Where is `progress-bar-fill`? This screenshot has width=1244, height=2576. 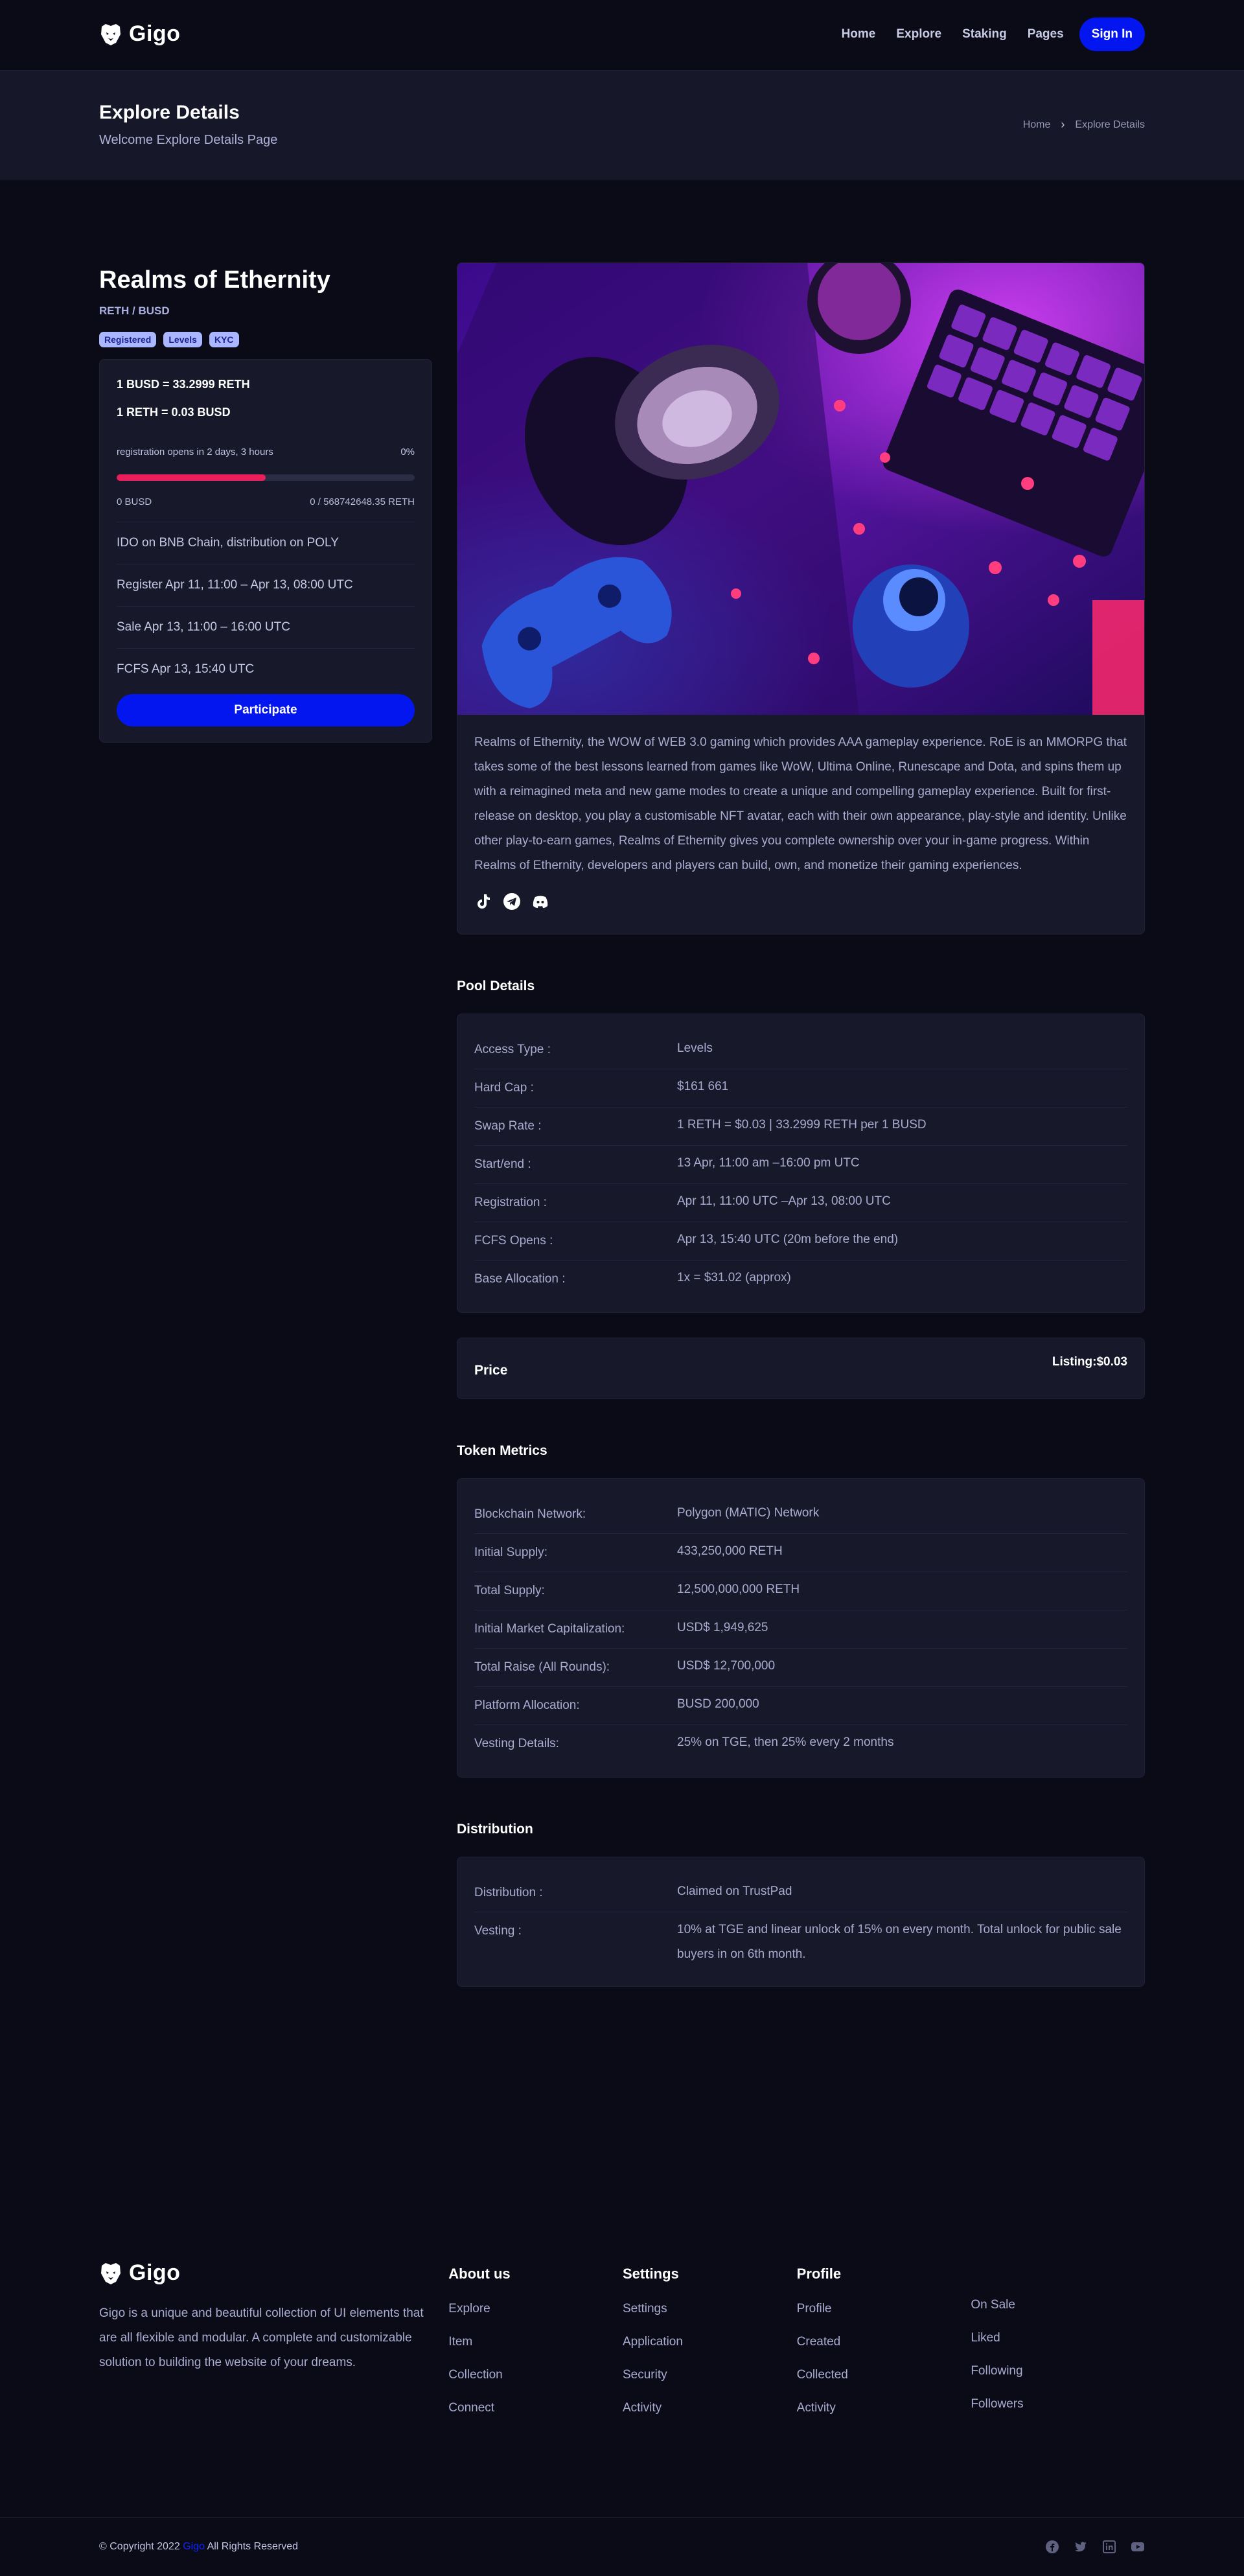 progress-bar-fill is located at coordinates (191, 478).